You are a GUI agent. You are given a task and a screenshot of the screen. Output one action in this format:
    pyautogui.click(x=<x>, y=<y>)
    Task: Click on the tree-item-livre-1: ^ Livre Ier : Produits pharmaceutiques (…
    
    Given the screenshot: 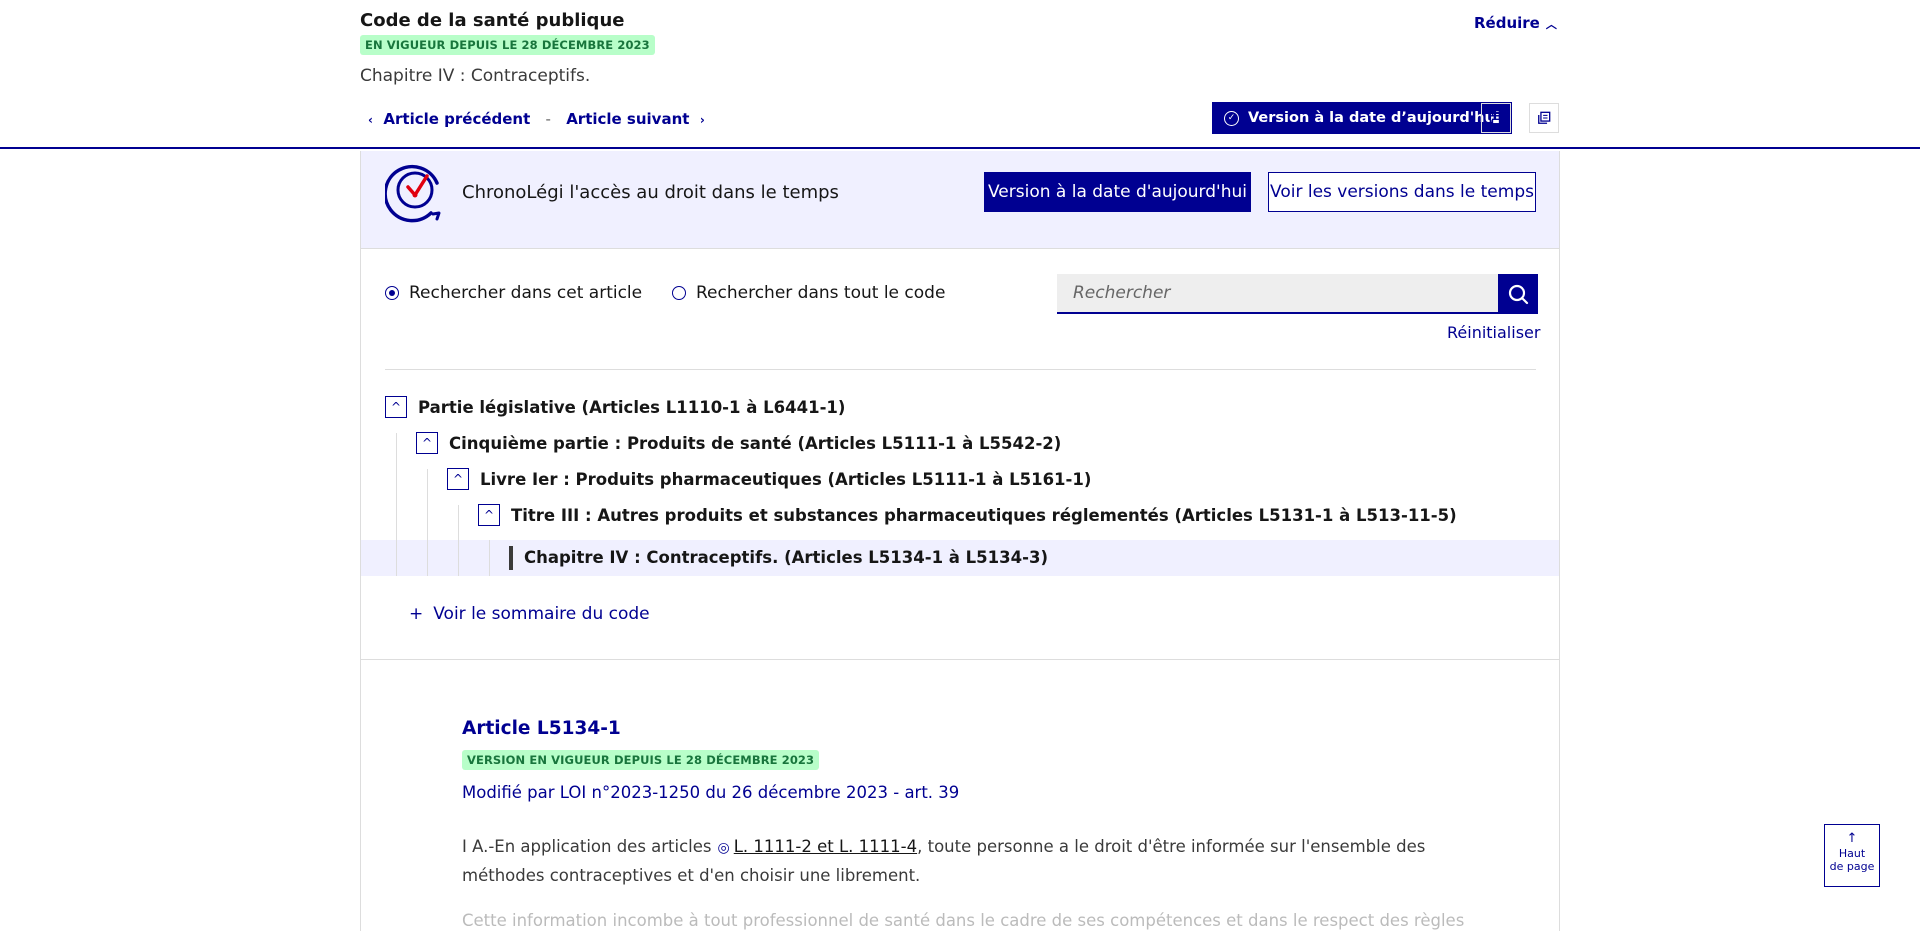 What is the action you would take?
    pyautogui.click(x=769, y=479)
    